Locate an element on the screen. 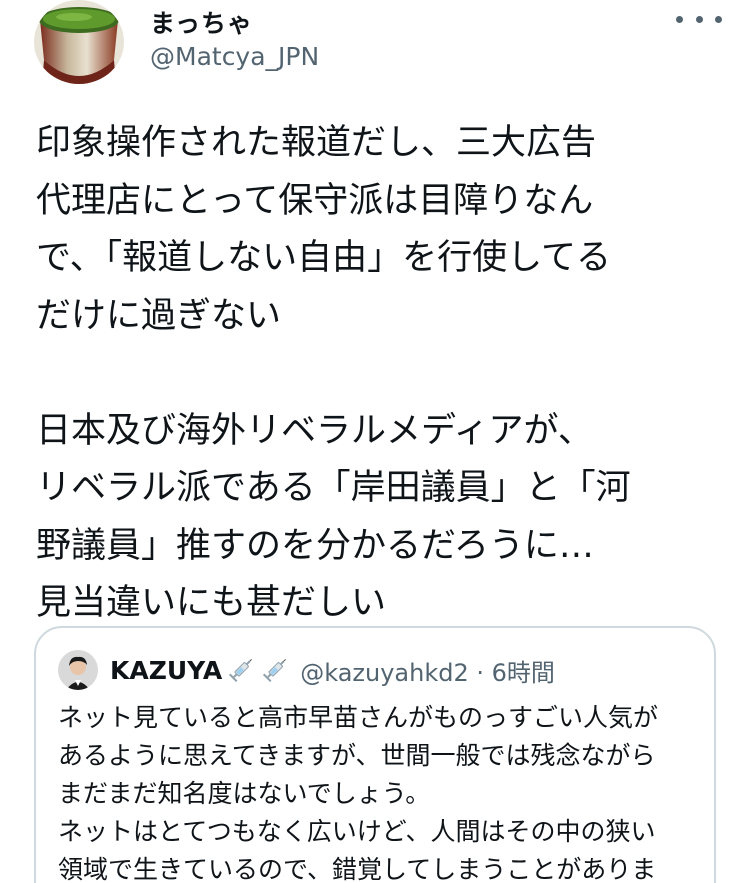  person-avatar-icon is located at coordinates (78, 670).